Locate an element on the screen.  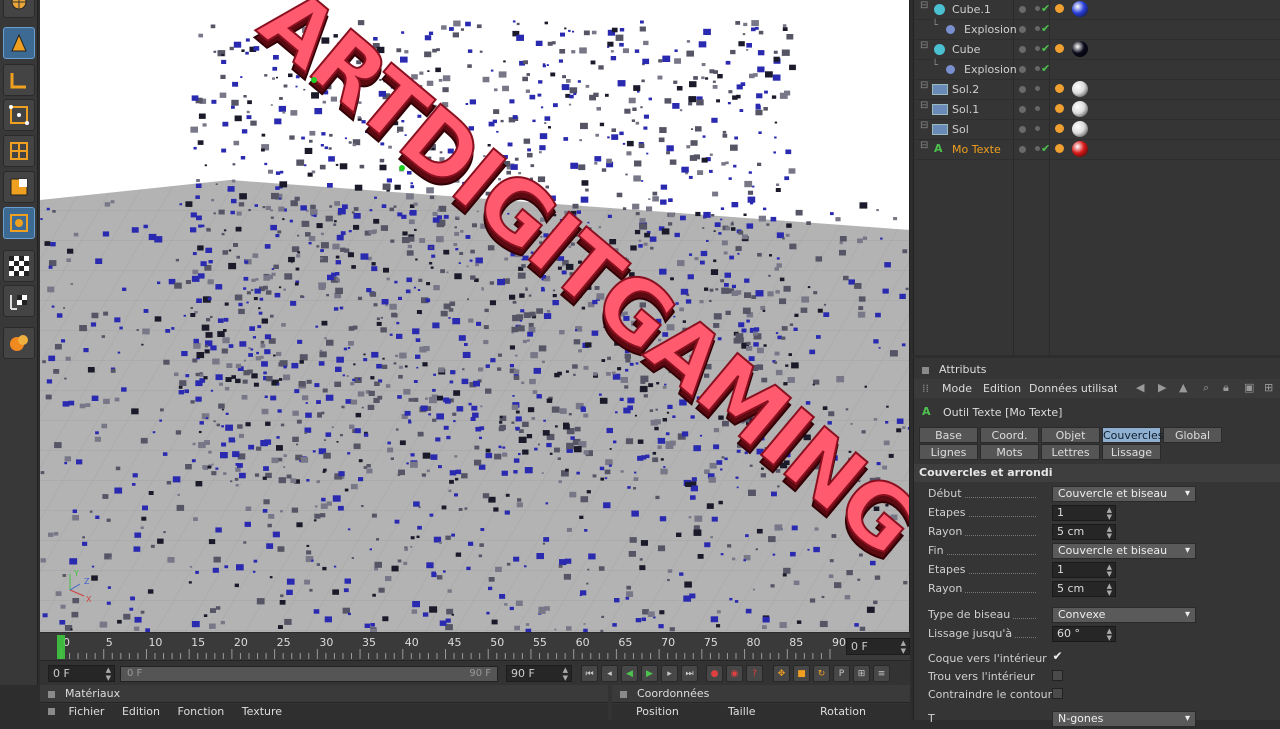
start-frame-field: 0 F ▲ ▼ is located at coordinates (81, 673).